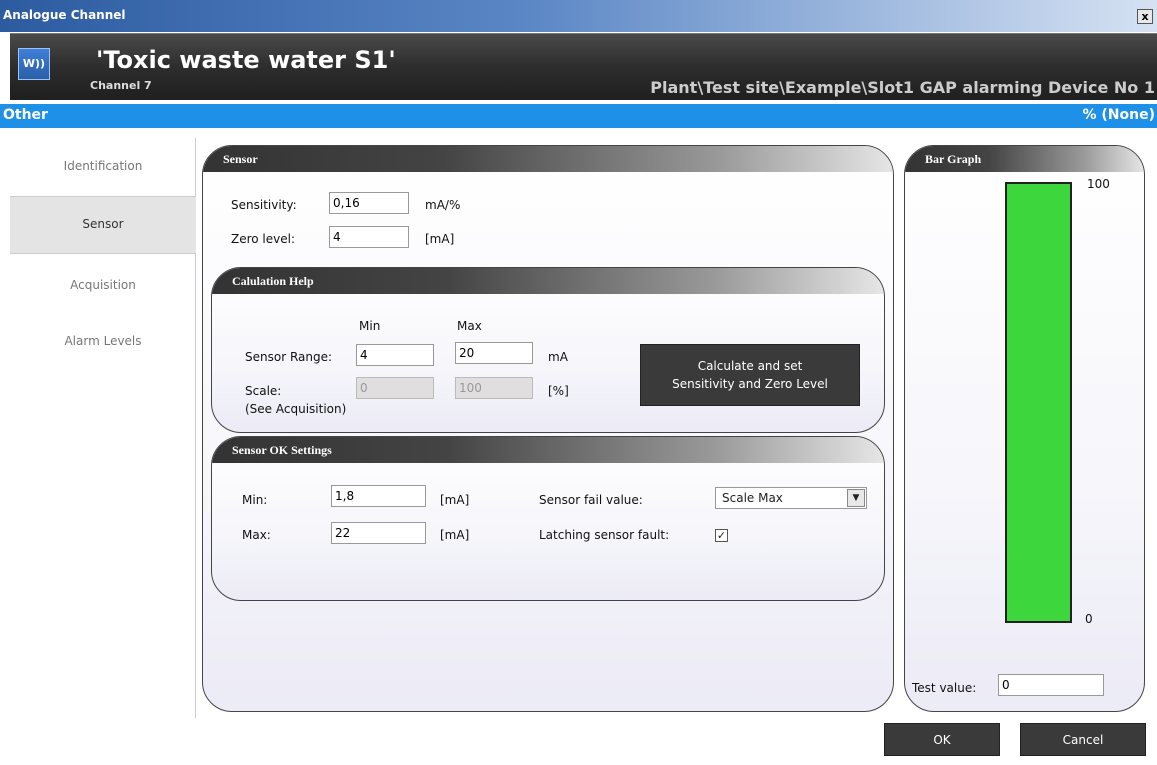 The height and width of the screenshot is (765, 1157). I want to click on sensor-fail-select: Scale Max ▼, so click(791, 498).